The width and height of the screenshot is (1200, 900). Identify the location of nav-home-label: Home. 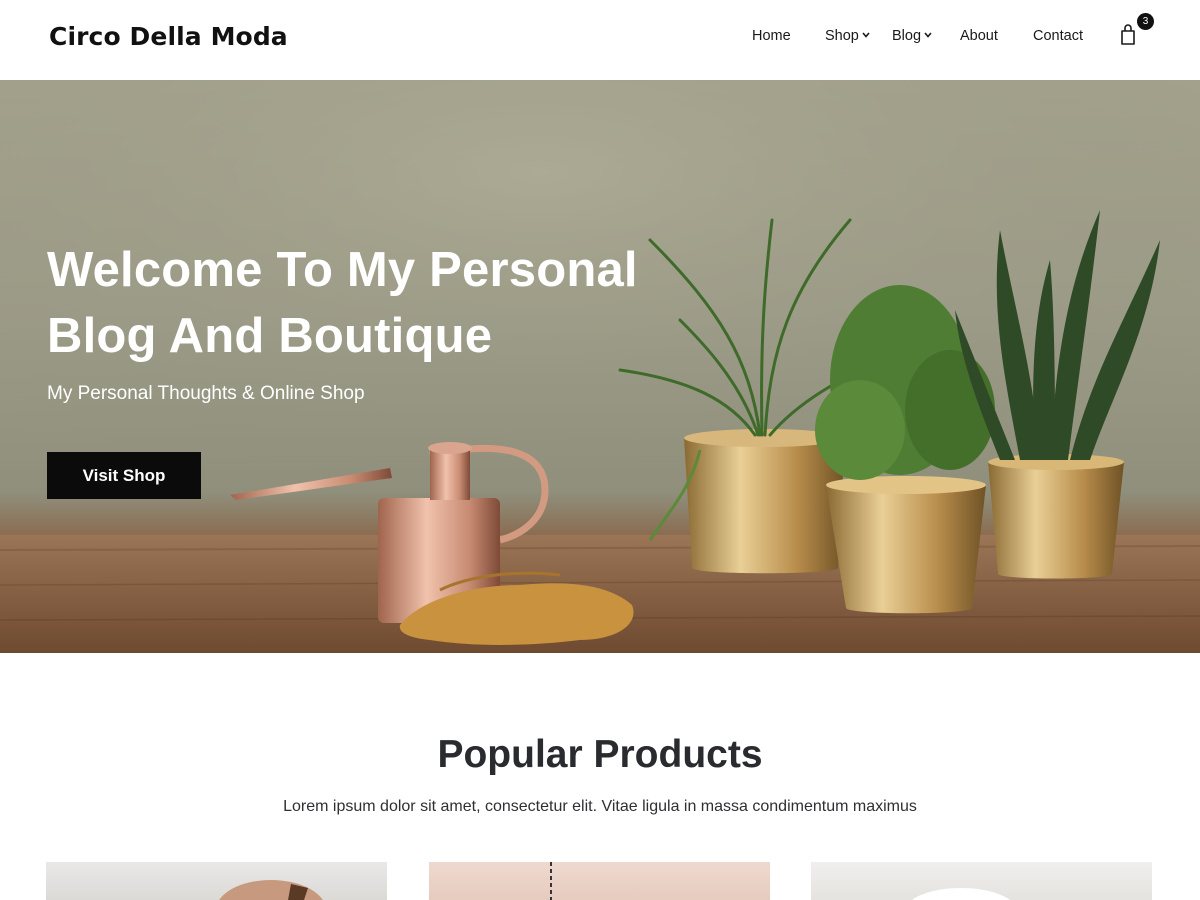
(771, 36).